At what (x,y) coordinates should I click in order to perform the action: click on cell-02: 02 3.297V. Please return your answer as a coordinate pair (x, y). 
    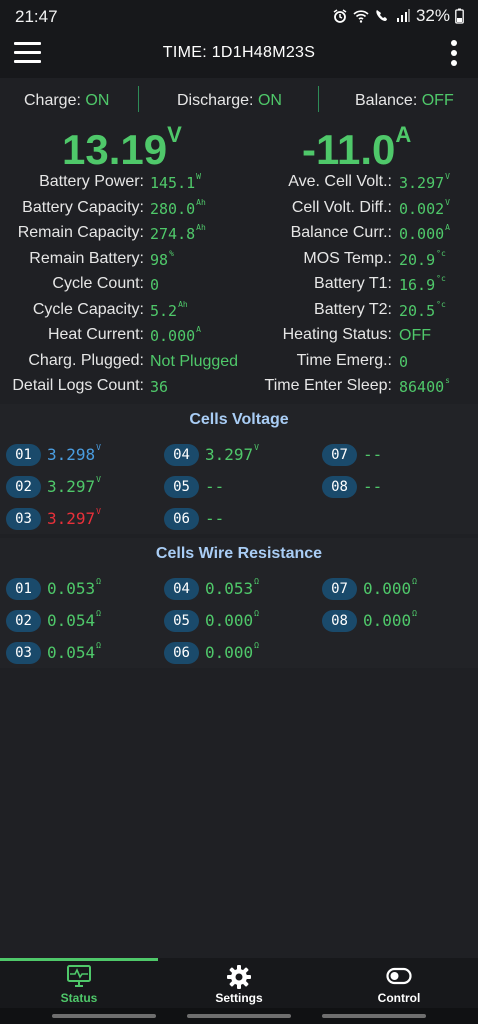
    Looking at the image, I should click on (81, 486).